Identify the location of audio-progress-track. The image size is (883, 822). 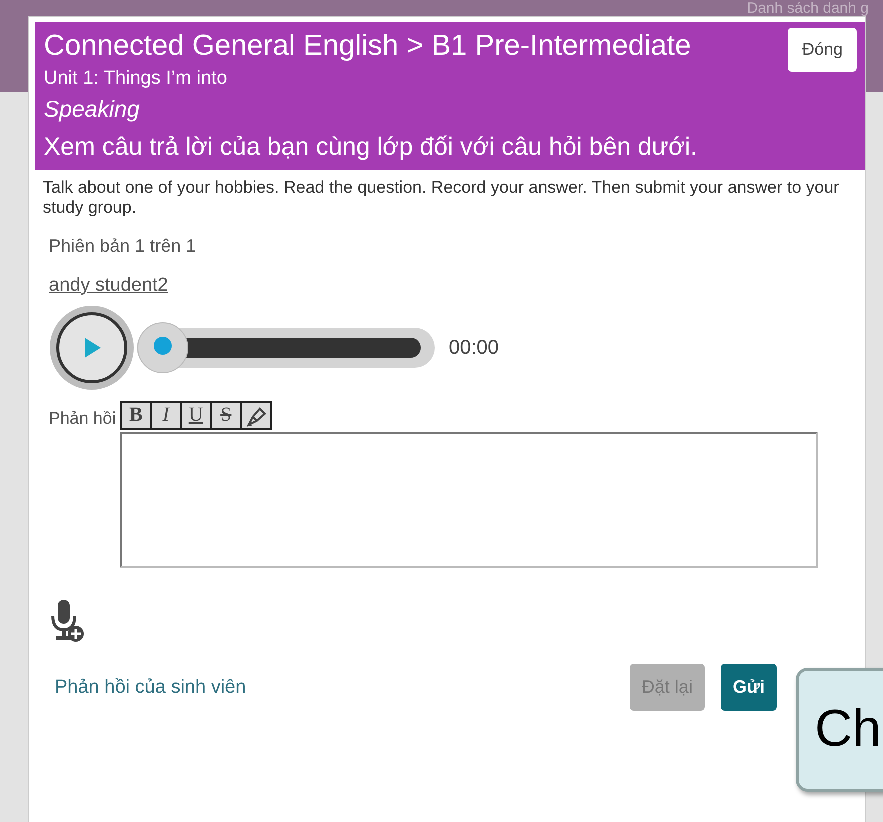
(287, 348).